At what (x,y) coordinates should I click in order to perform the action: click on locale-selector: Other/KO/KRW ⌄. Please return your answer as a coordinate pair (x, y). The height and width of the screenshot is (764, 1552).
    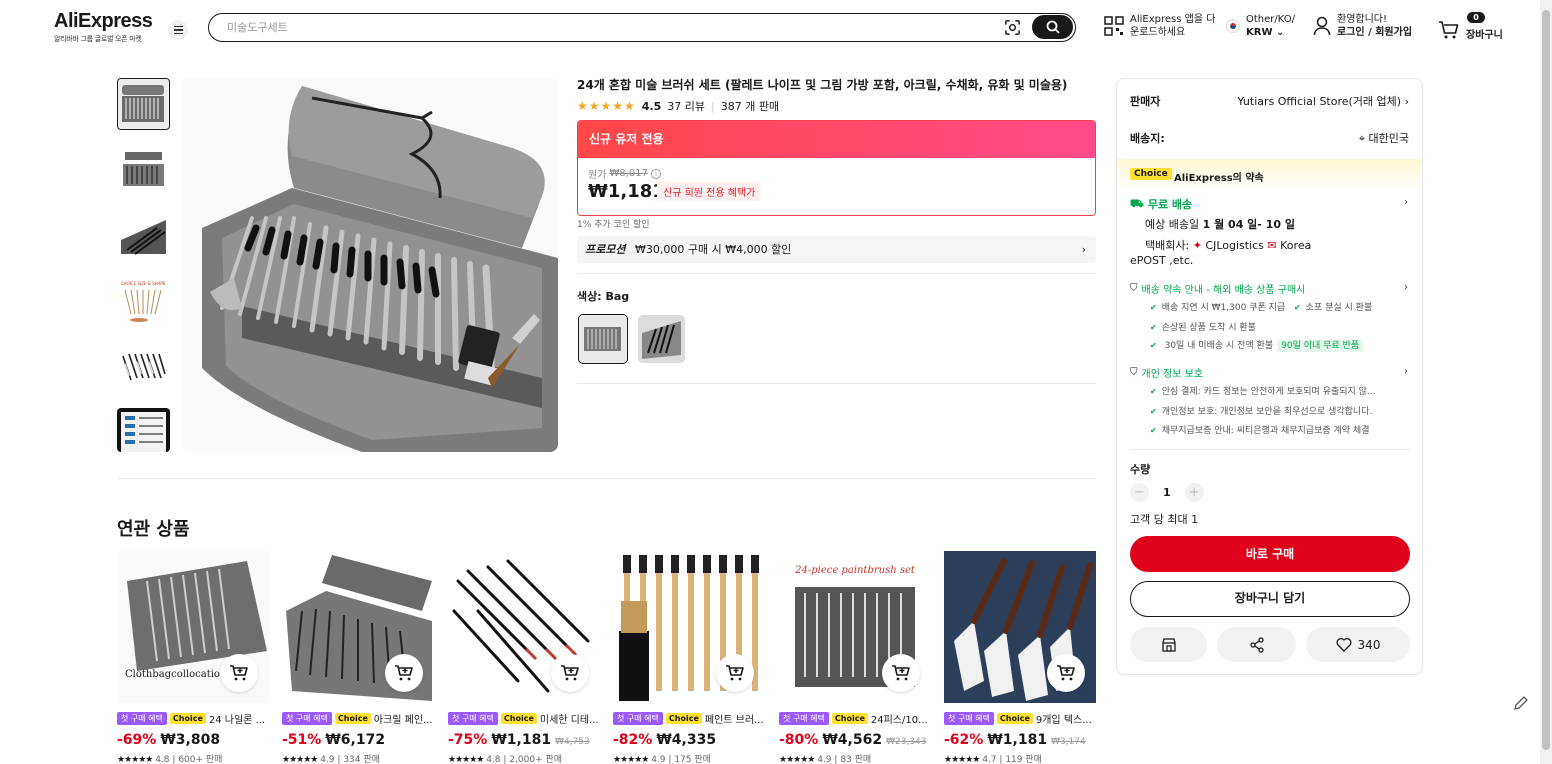
    Looking at the image, I should click on (1260, 26).